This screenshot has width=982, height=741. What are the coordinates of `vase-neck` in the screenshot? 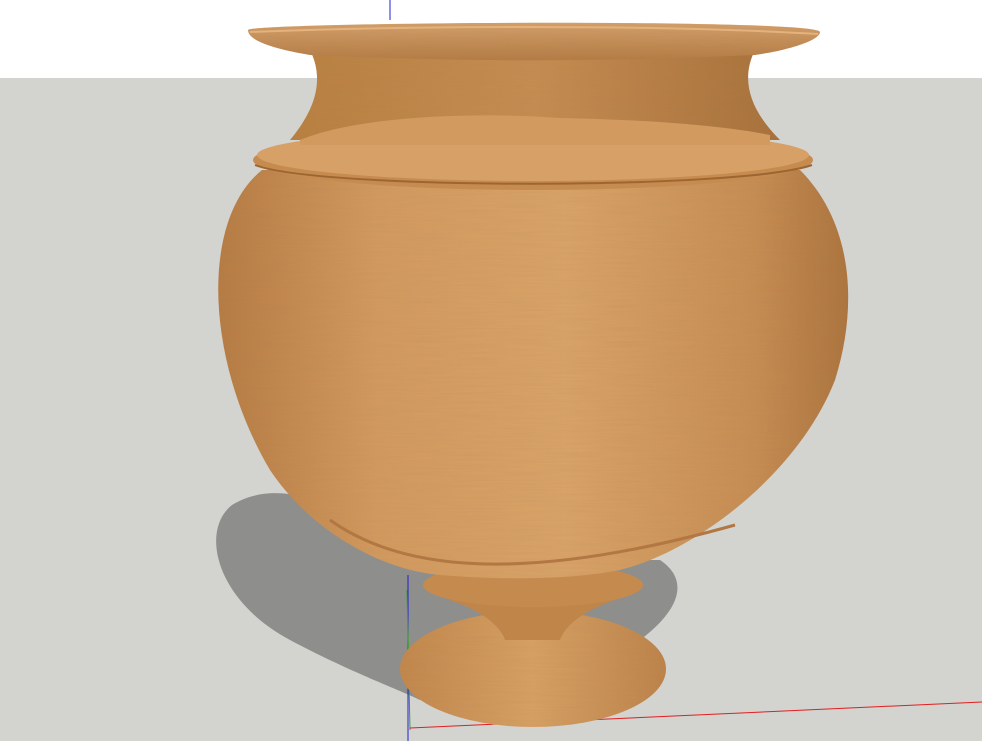 It's located at (535, 97).